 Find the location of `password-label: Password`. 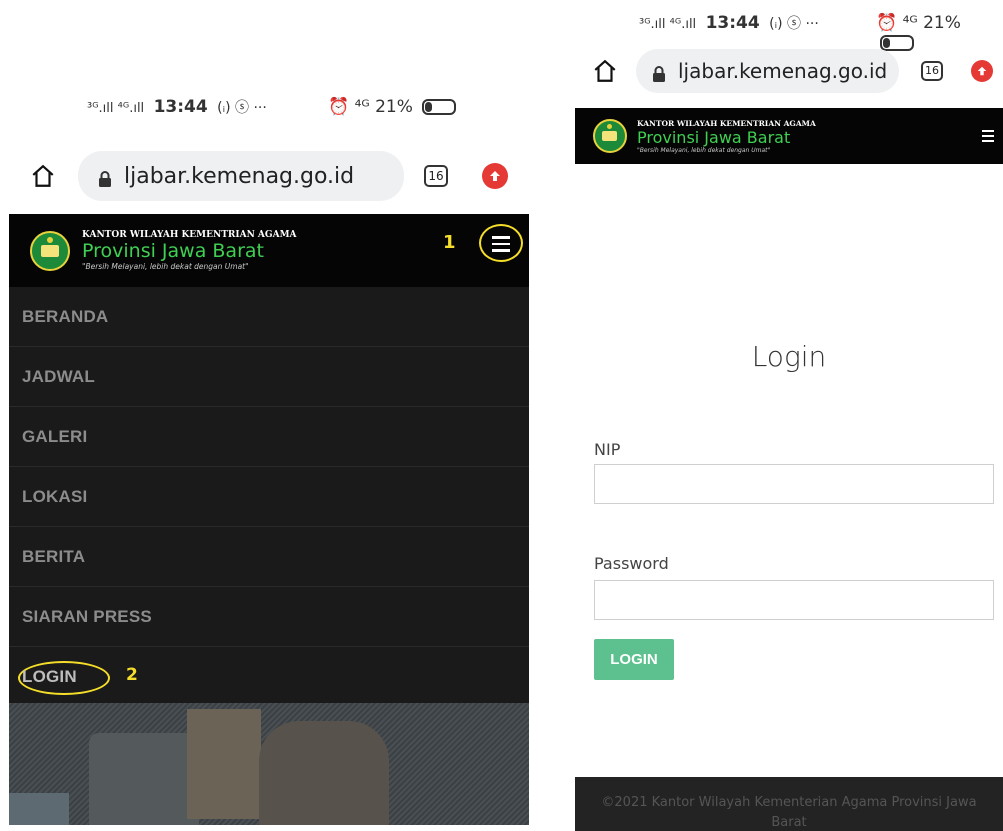

password-label: Password is located at coordinates (631, 563).